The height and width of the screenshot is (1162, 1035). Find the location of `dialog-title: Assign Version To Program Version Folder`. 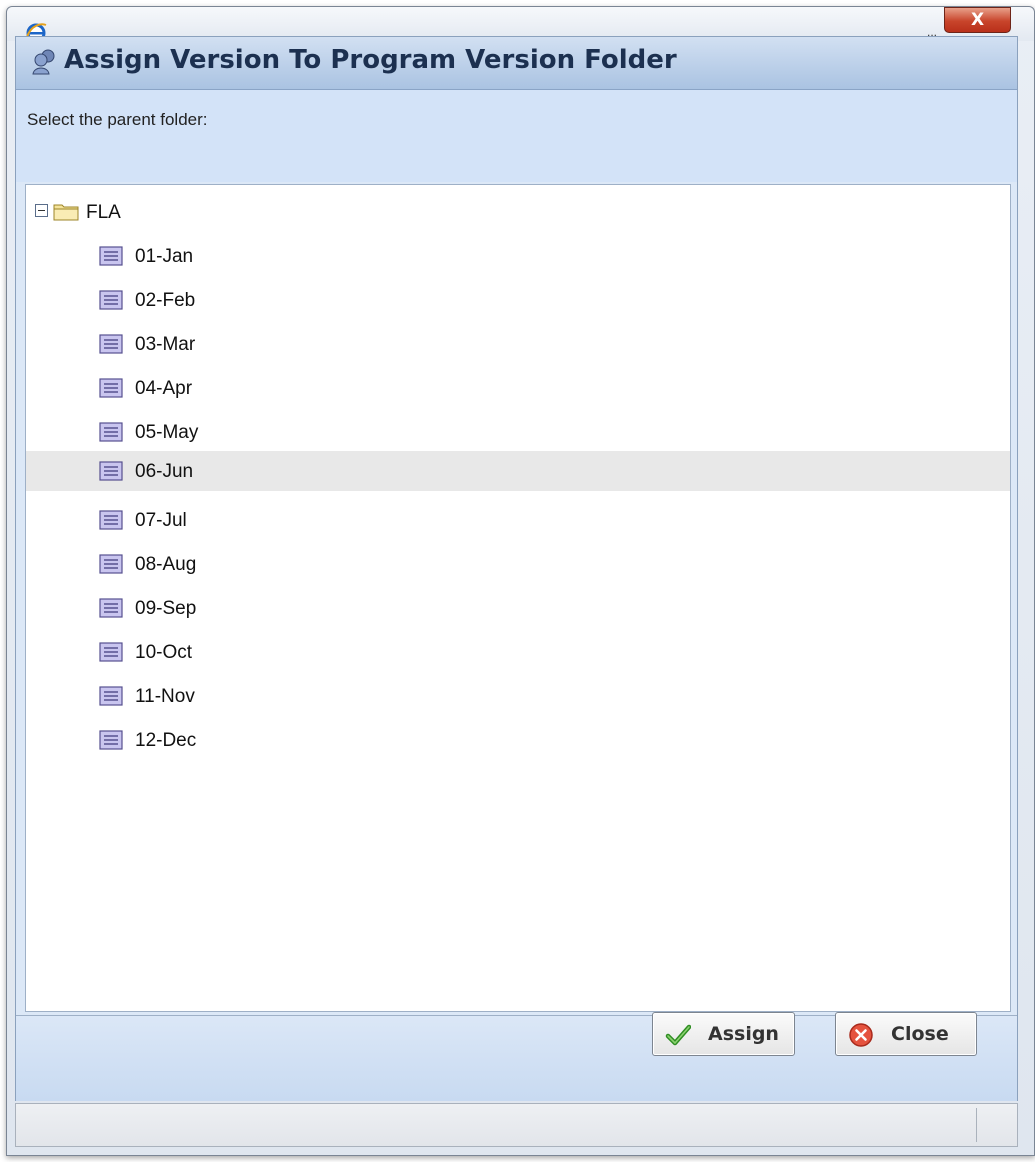

dialog-title: Assign Version To Program Version Folder is located at coordinates (370, 60).